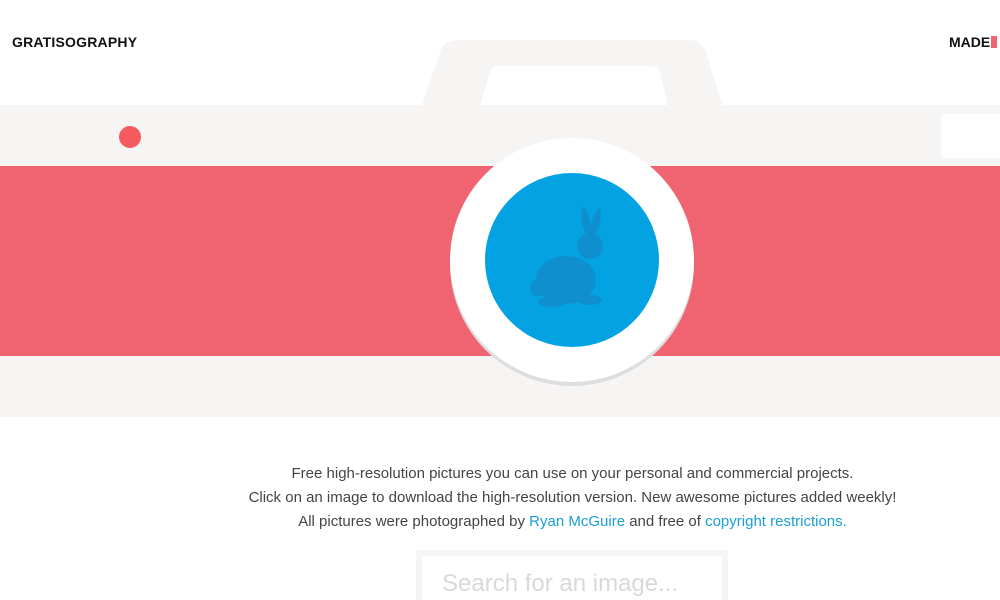  What do you see at coordinates (970, 136) in the screenshot?
I see `camera-window` at bounding box center [970, 136].